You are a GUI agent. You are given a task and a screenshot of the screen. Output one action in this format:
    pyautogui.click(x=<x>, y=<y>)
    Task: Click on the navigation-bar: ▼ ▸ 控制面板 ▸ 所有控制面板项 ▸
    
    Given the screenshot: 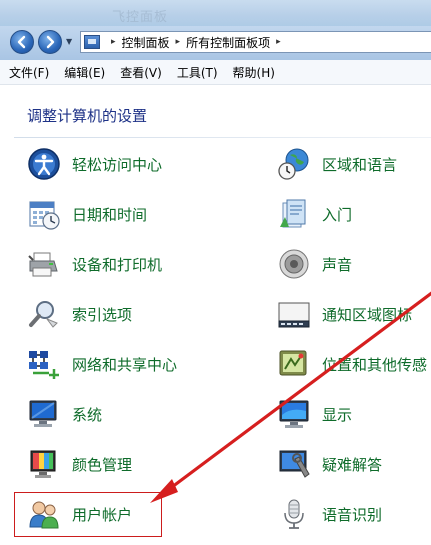 What is the action you would take?
    pyautogui.click(x=215, y=43)
    